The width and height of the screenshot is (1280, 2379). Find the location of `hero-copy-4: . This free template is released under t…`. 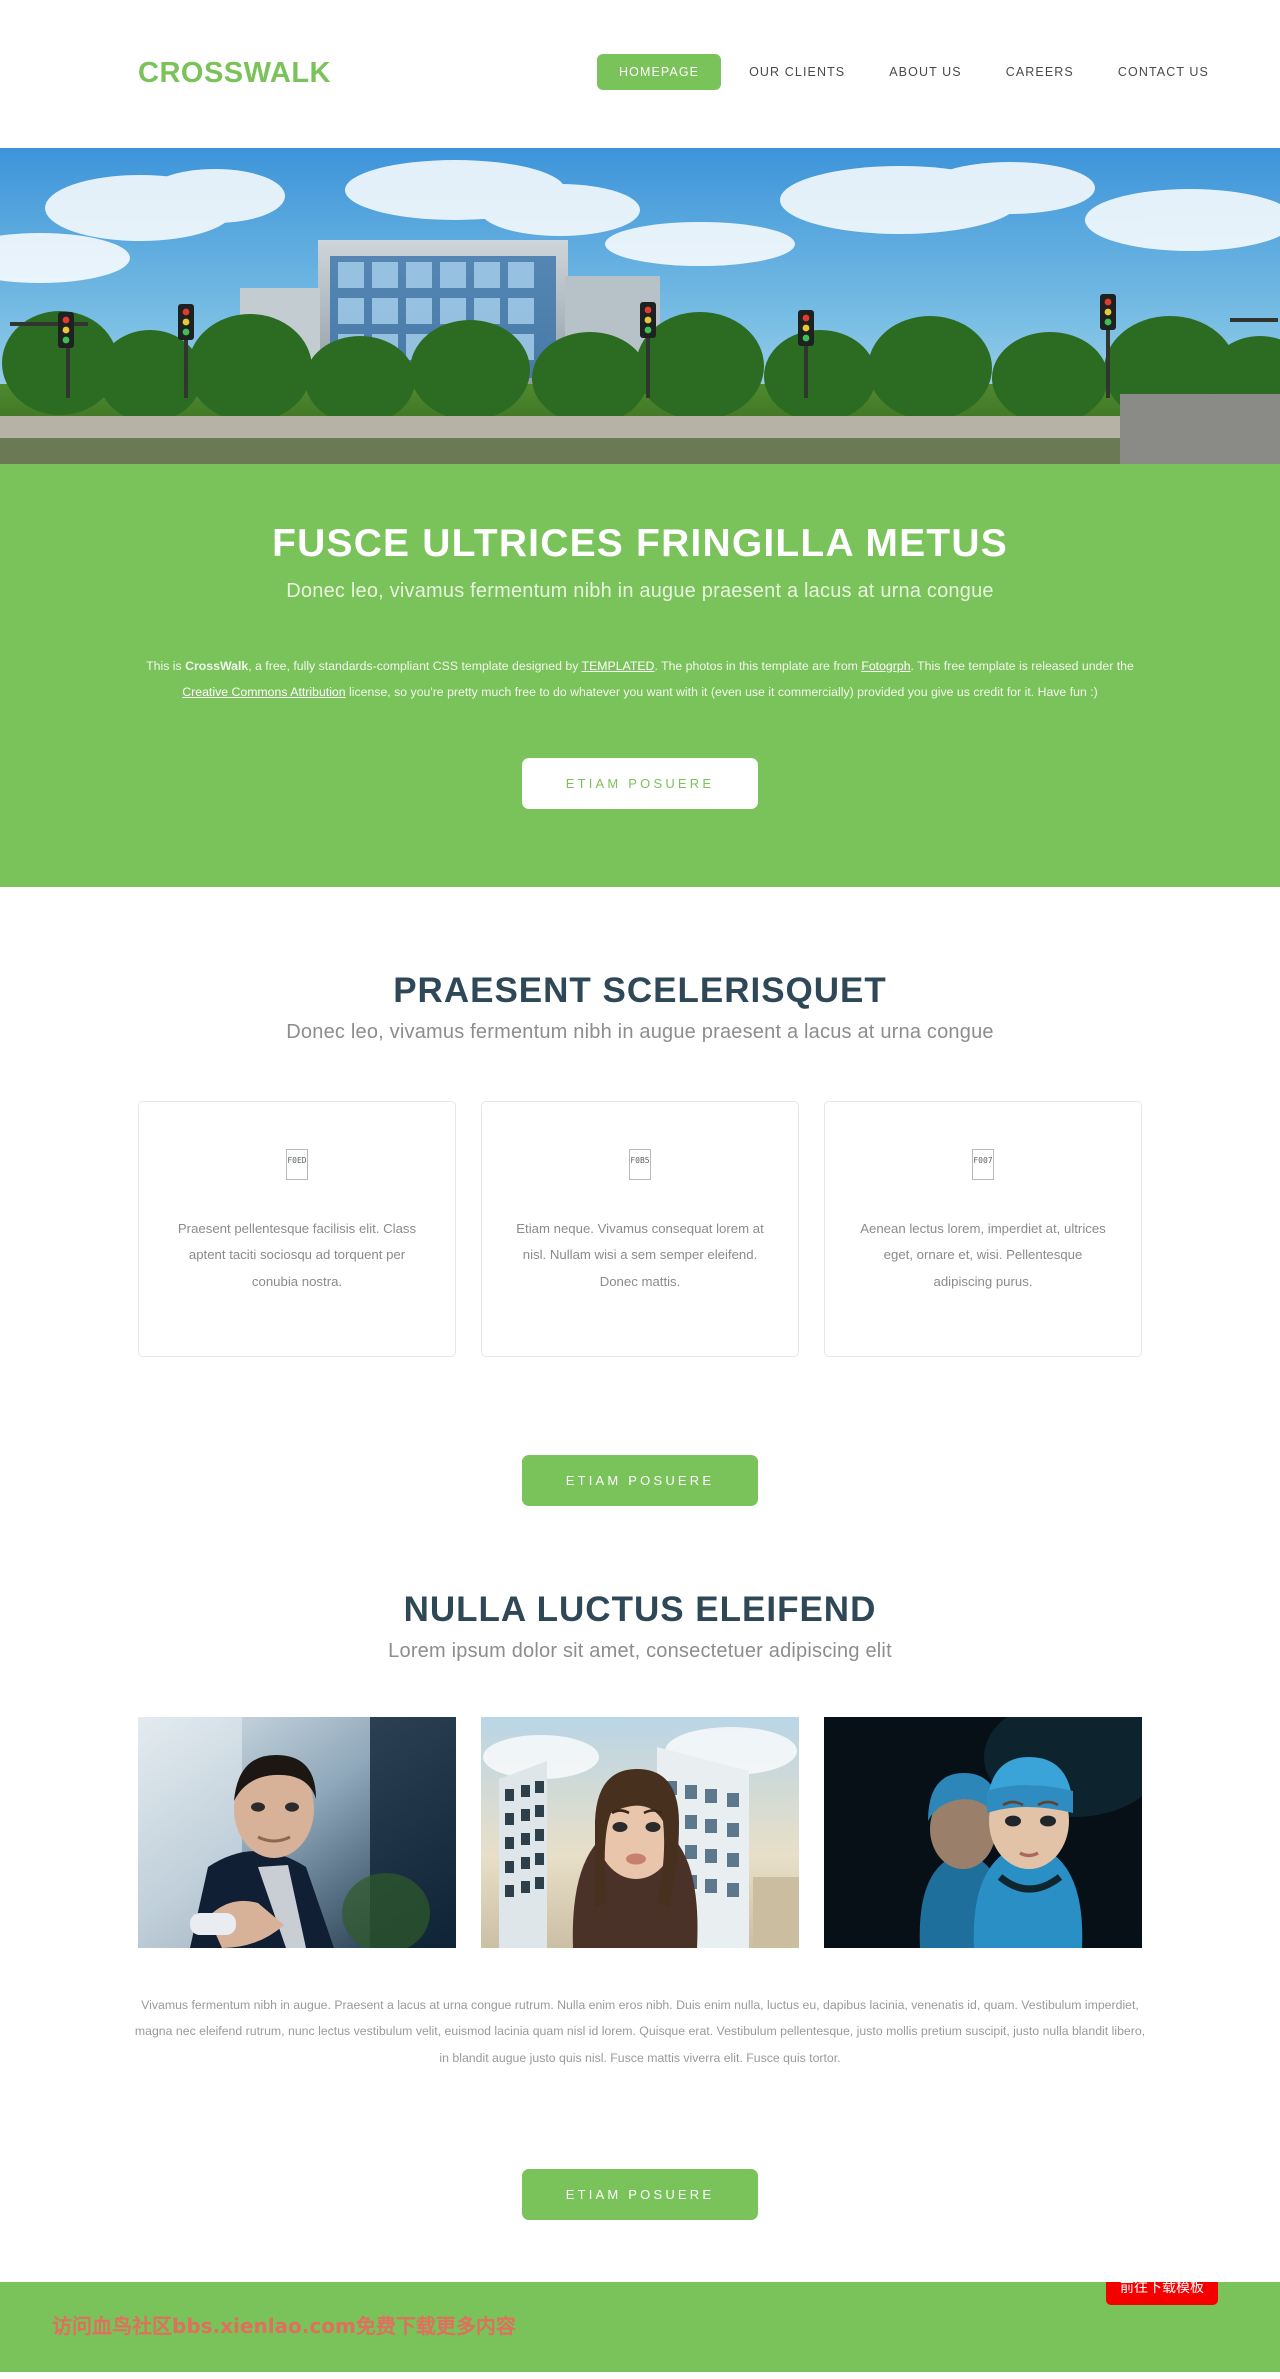

hero-copy-4: . This free template is released under t… is located at coordinates (1022, 666).